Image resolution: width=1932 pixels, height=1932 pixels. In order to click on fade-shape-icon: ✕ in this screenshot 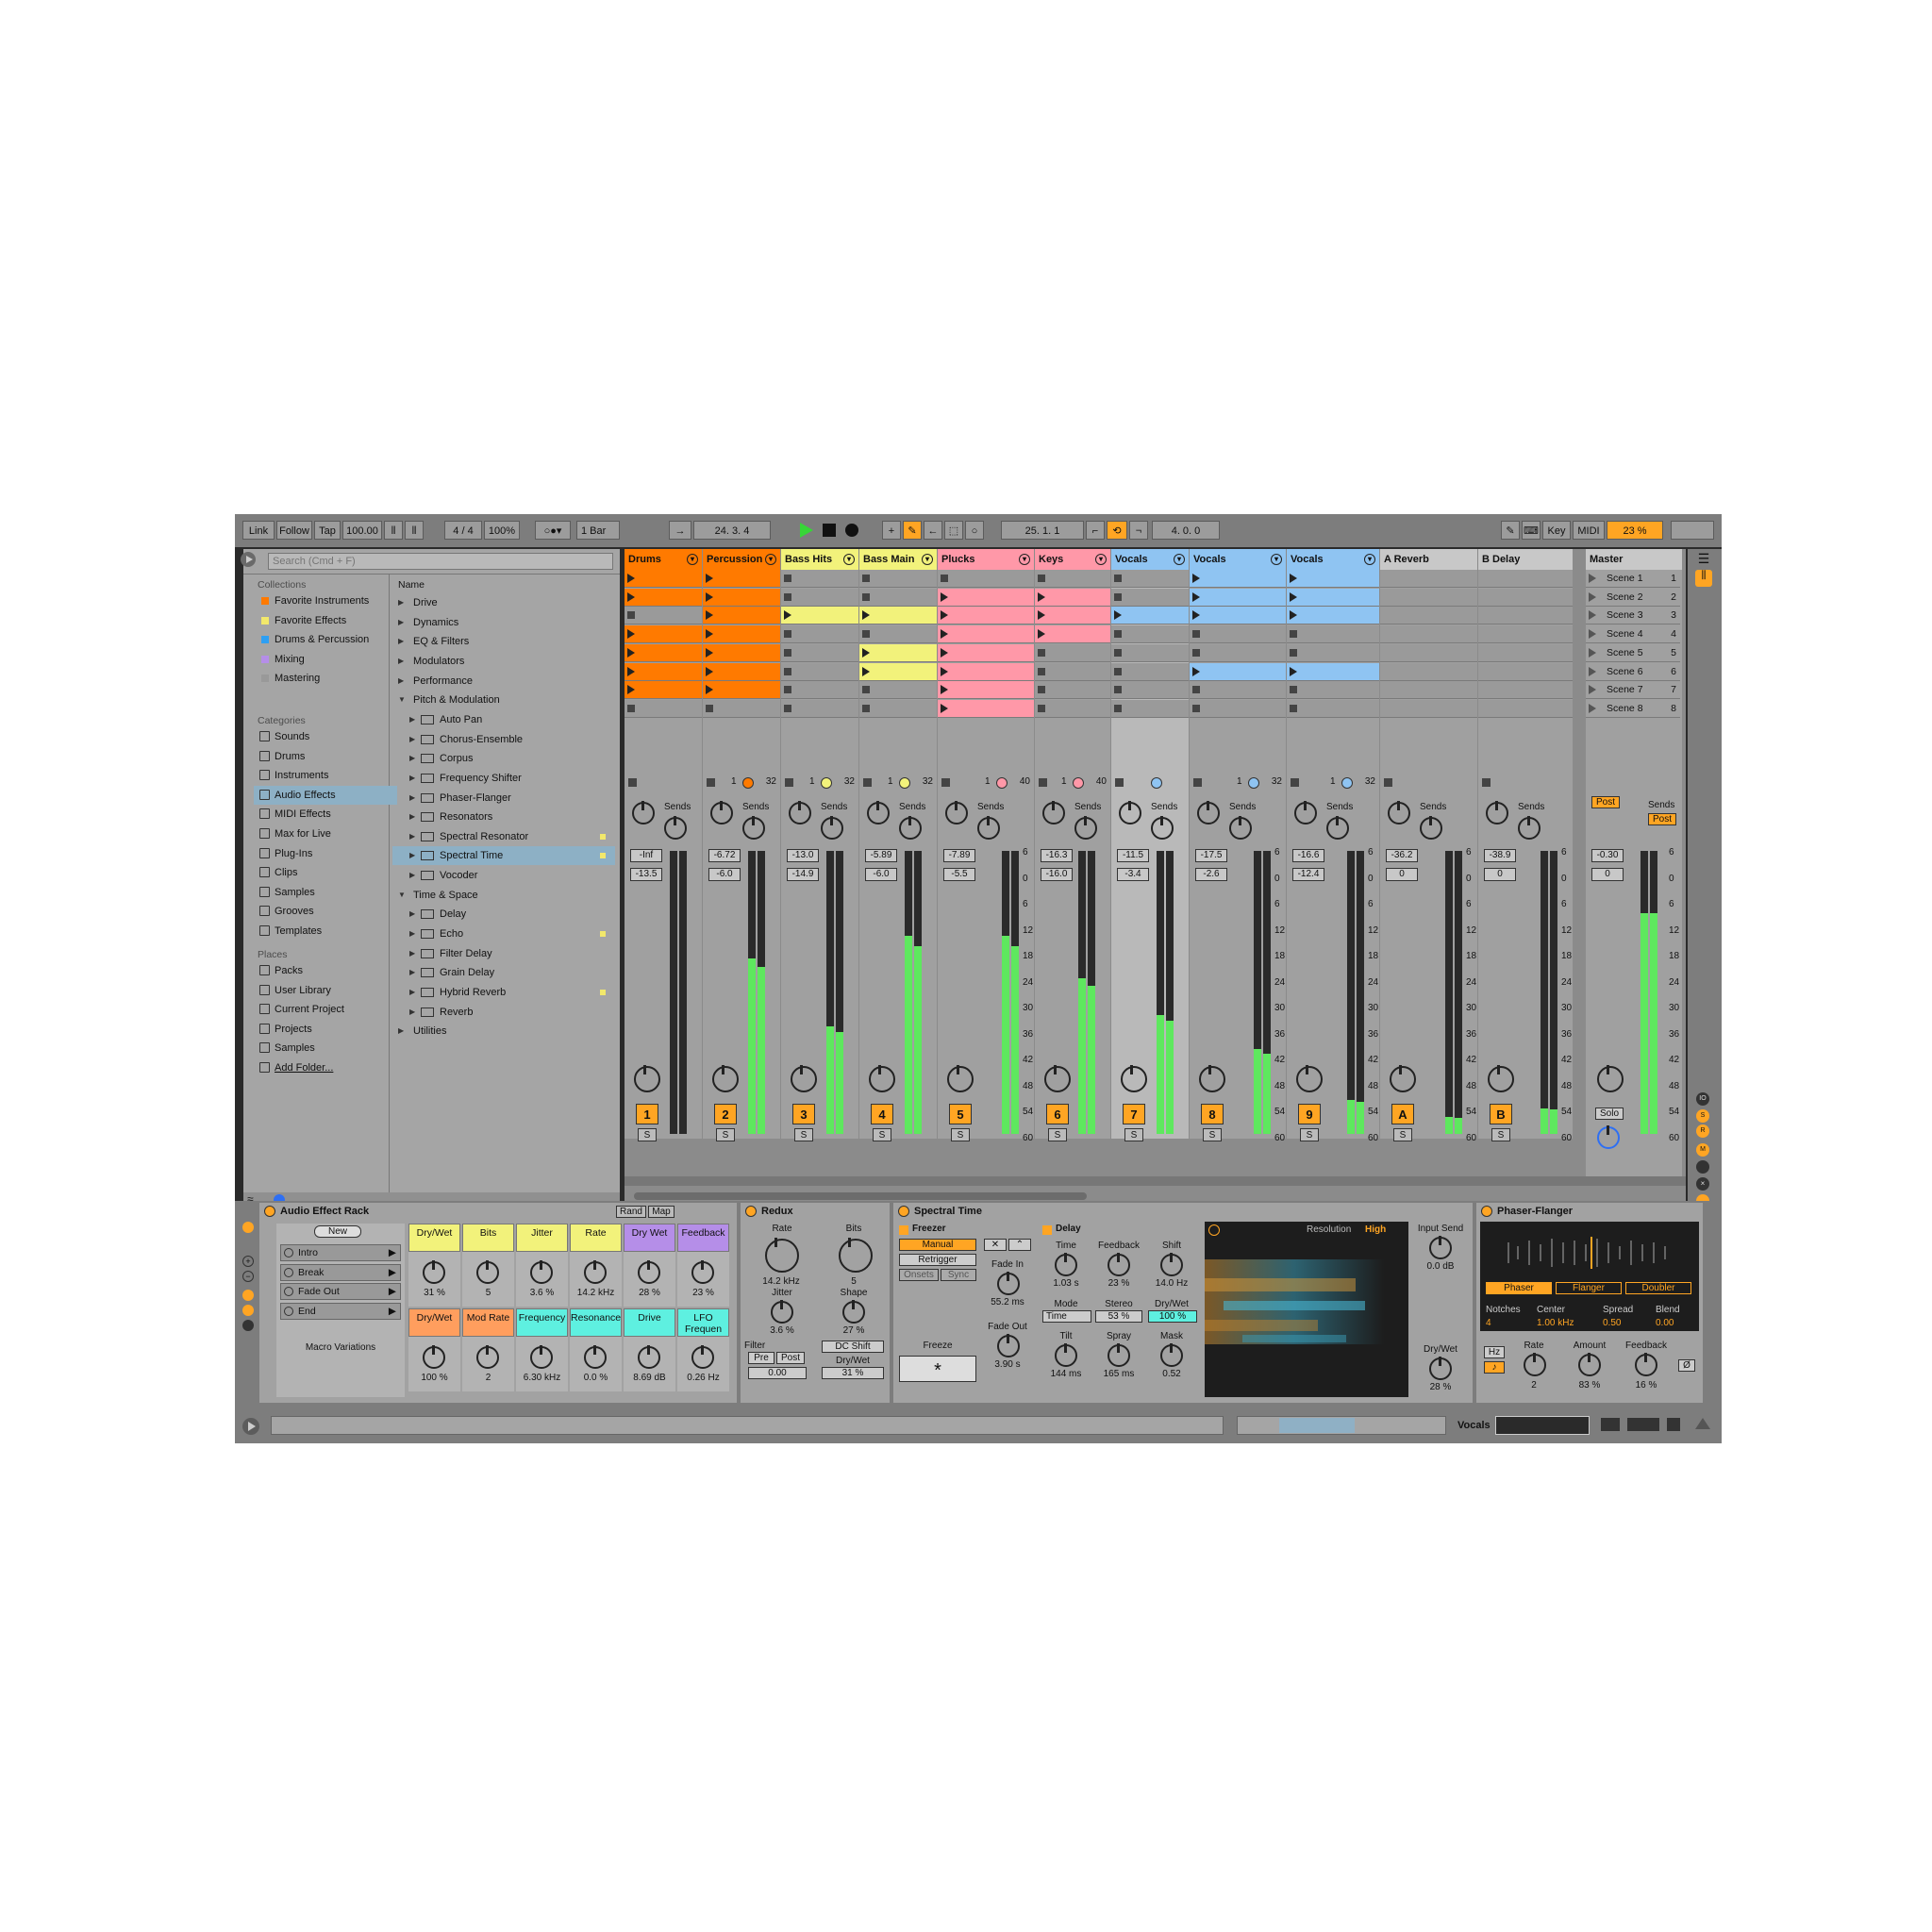, I will do `click(996, 1245)`.